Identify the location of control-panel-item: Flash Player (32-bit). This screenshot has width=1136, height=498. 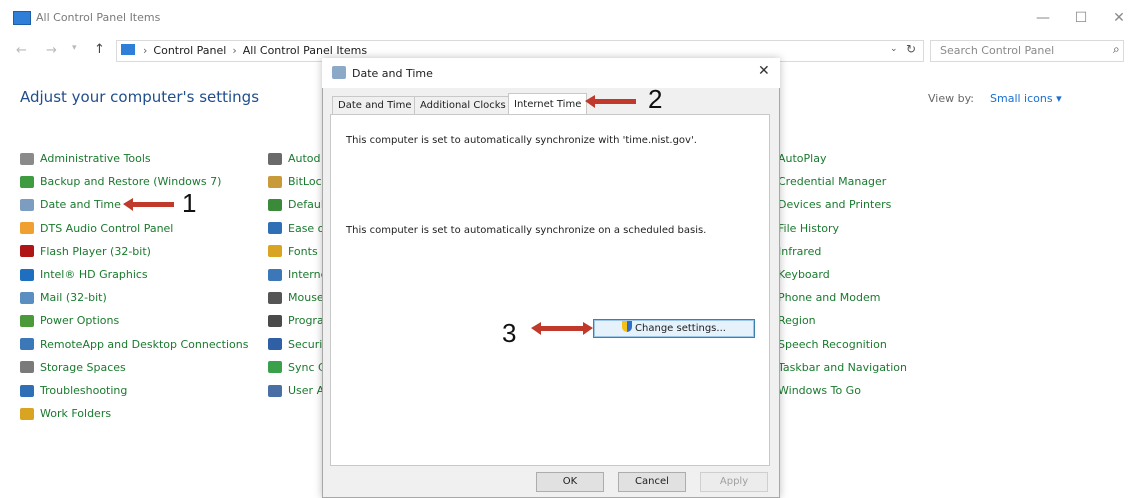
(85, 251).